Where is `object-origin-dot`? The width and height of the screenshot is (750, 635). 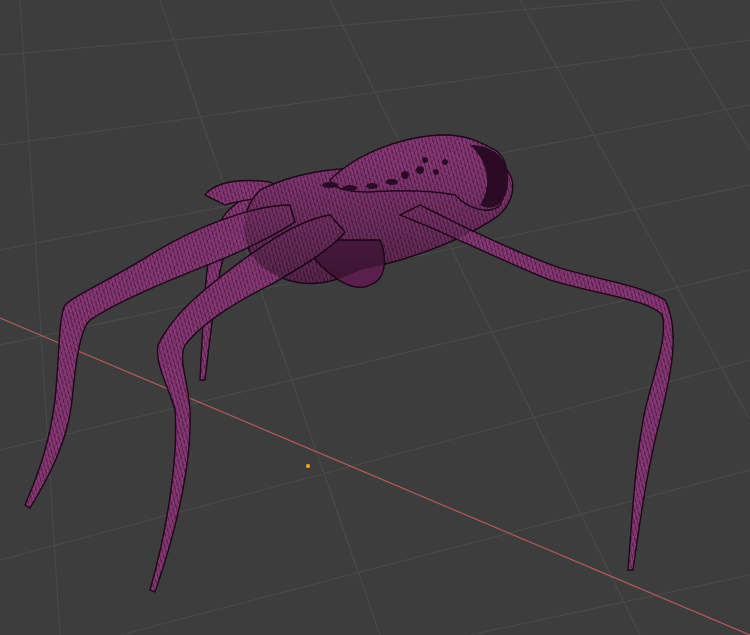 object-origin-dot is located at coordinates (308, 466).